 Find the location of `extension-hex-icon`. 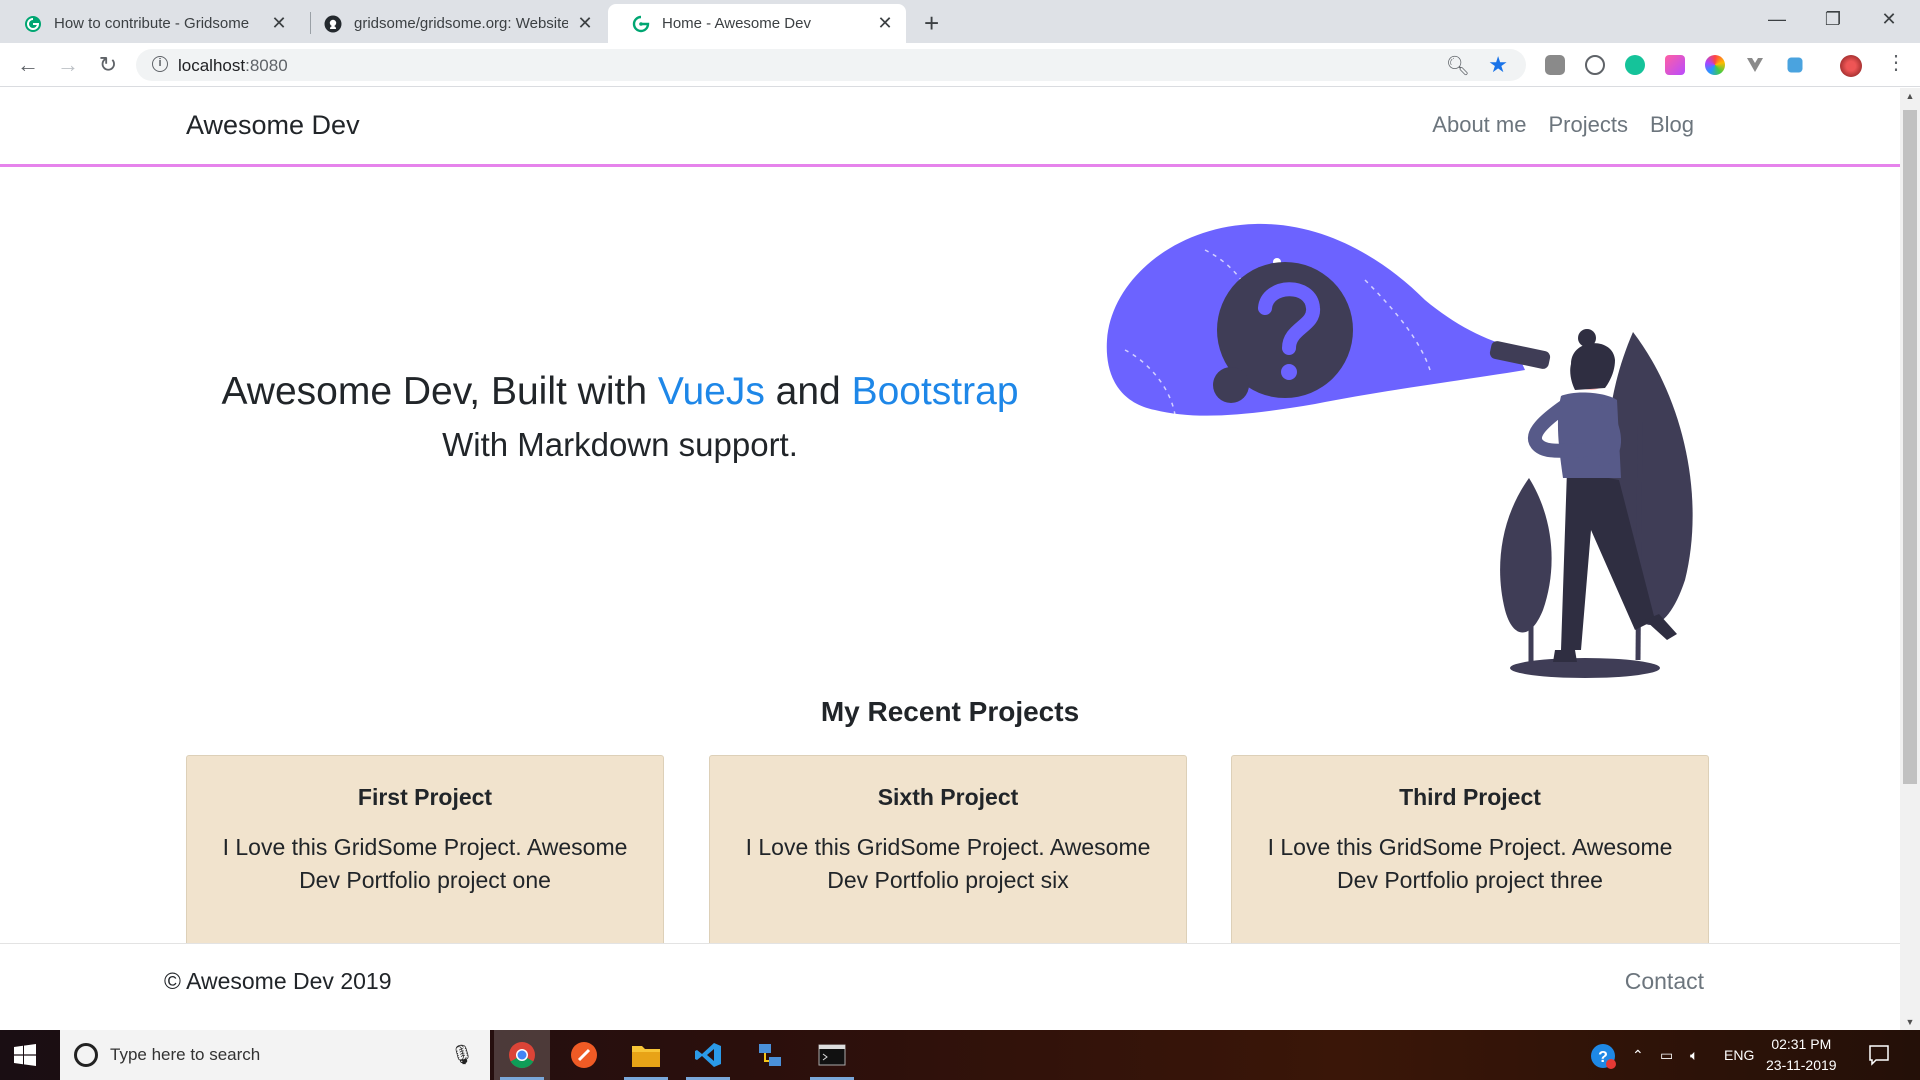

extension-hex-icon is located at coordinates (1795, 65).